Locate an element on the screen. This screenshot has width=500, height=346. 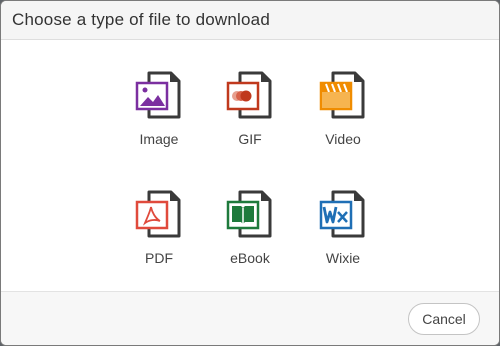
option-gif: GIF is located at coordinates (250, 121).